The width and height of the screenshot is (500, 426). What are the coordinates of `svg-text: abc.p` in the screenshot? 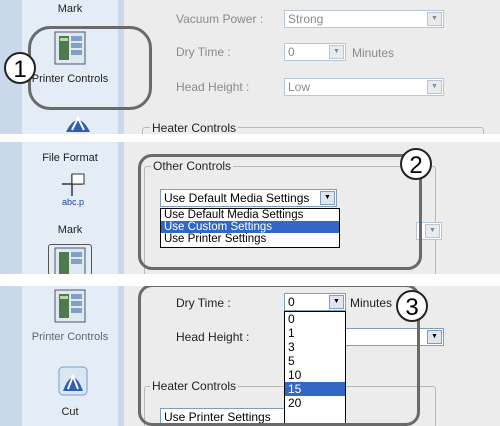 It's located at (73, 202).